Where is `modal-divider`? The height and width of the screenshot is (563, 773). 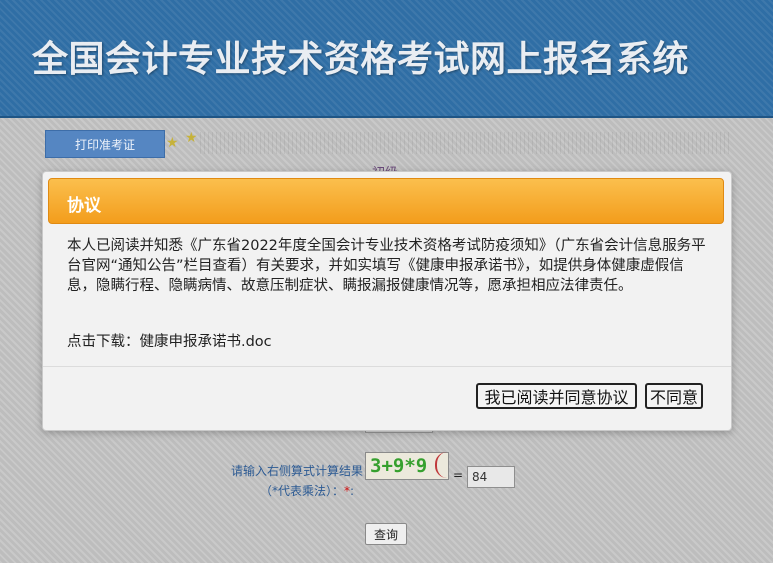
modal-divider is located at coordinates (387, 366).